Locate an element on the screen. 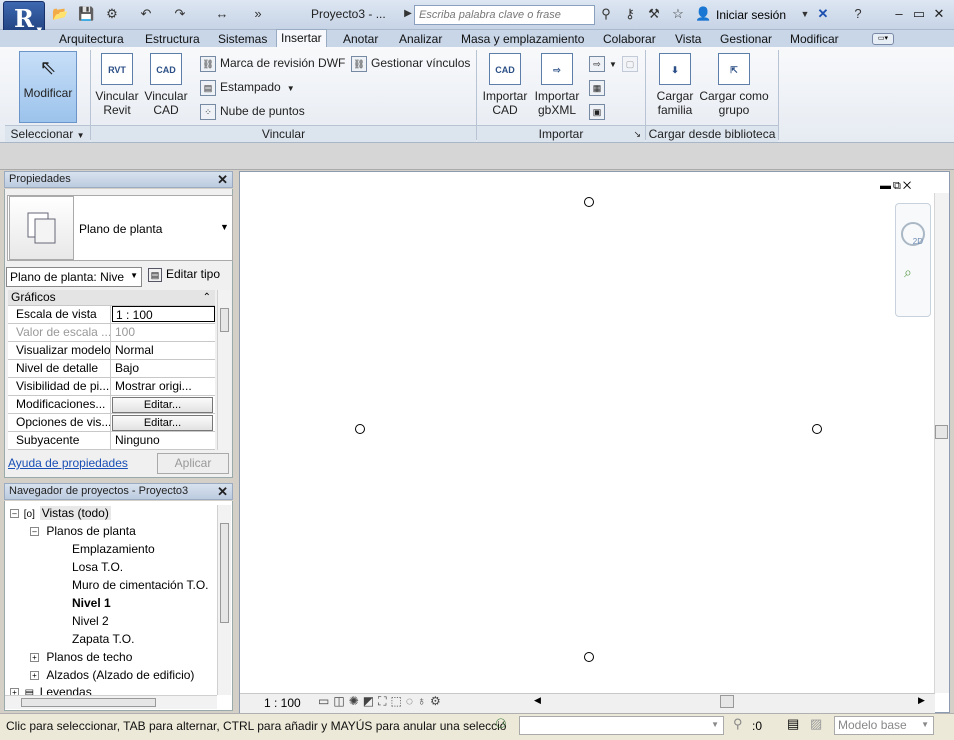 The height and width of the screenshot is (740, 954). collapse-icon: ⌃ is located at coordinates (207, 297).